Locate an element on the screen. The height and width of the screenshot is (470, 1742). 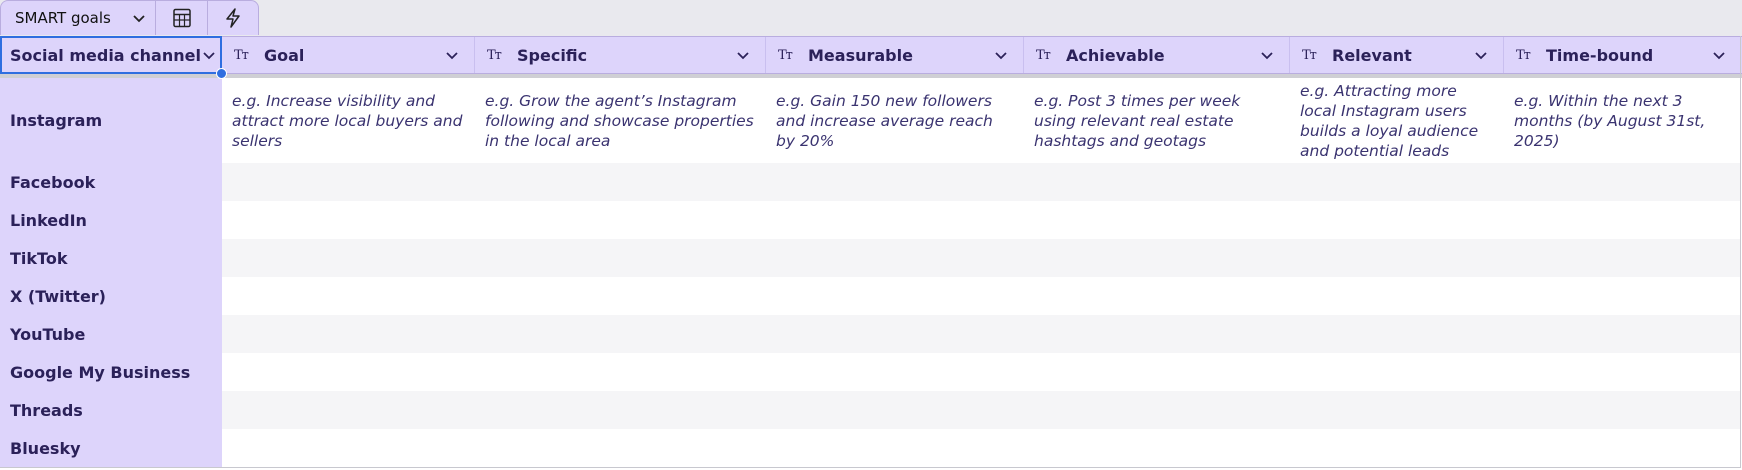
column-header-achievable: Tт Achievable is located at coordinates (1157, 55).